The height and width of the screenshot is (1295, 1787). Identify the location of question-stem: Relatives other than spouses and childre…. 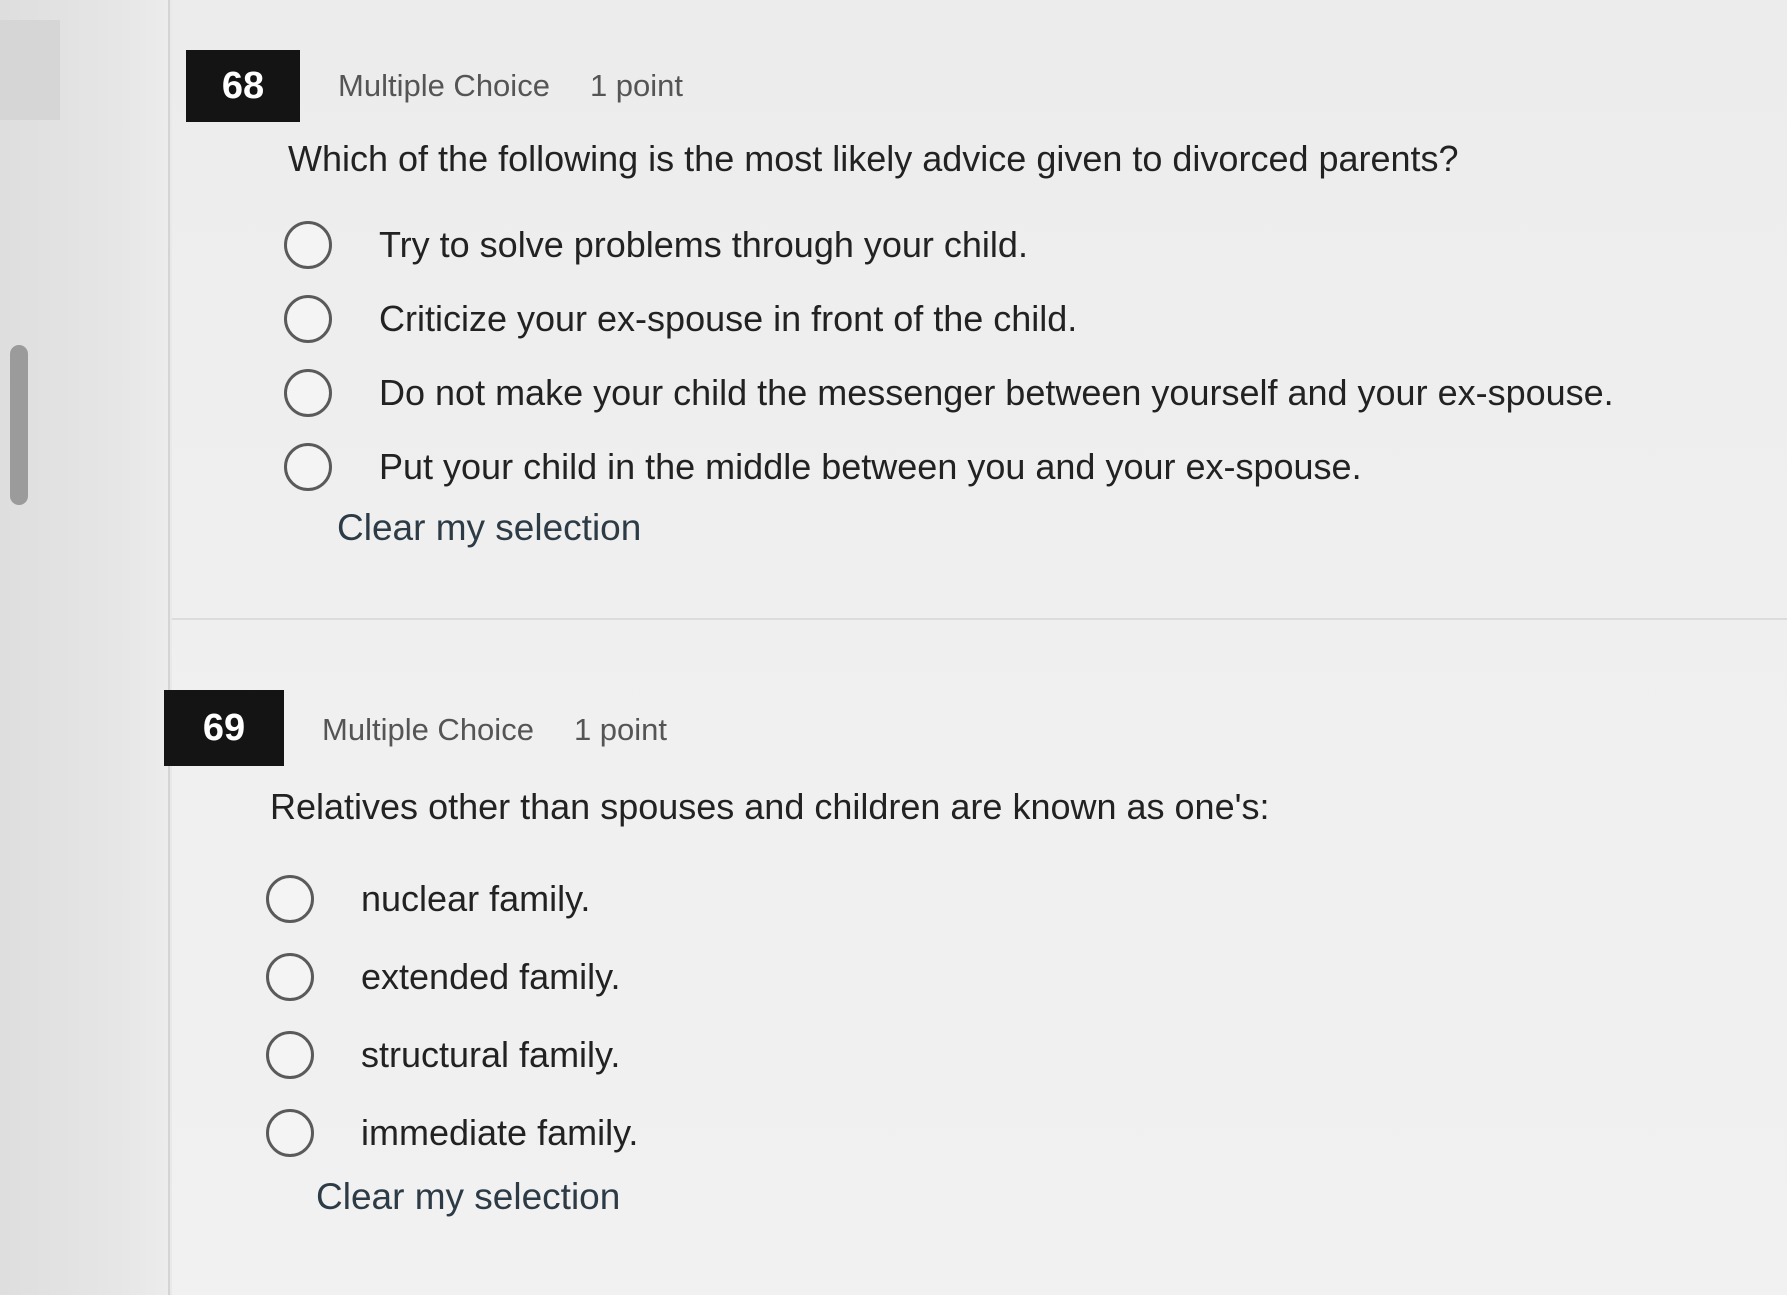
(770, 806).